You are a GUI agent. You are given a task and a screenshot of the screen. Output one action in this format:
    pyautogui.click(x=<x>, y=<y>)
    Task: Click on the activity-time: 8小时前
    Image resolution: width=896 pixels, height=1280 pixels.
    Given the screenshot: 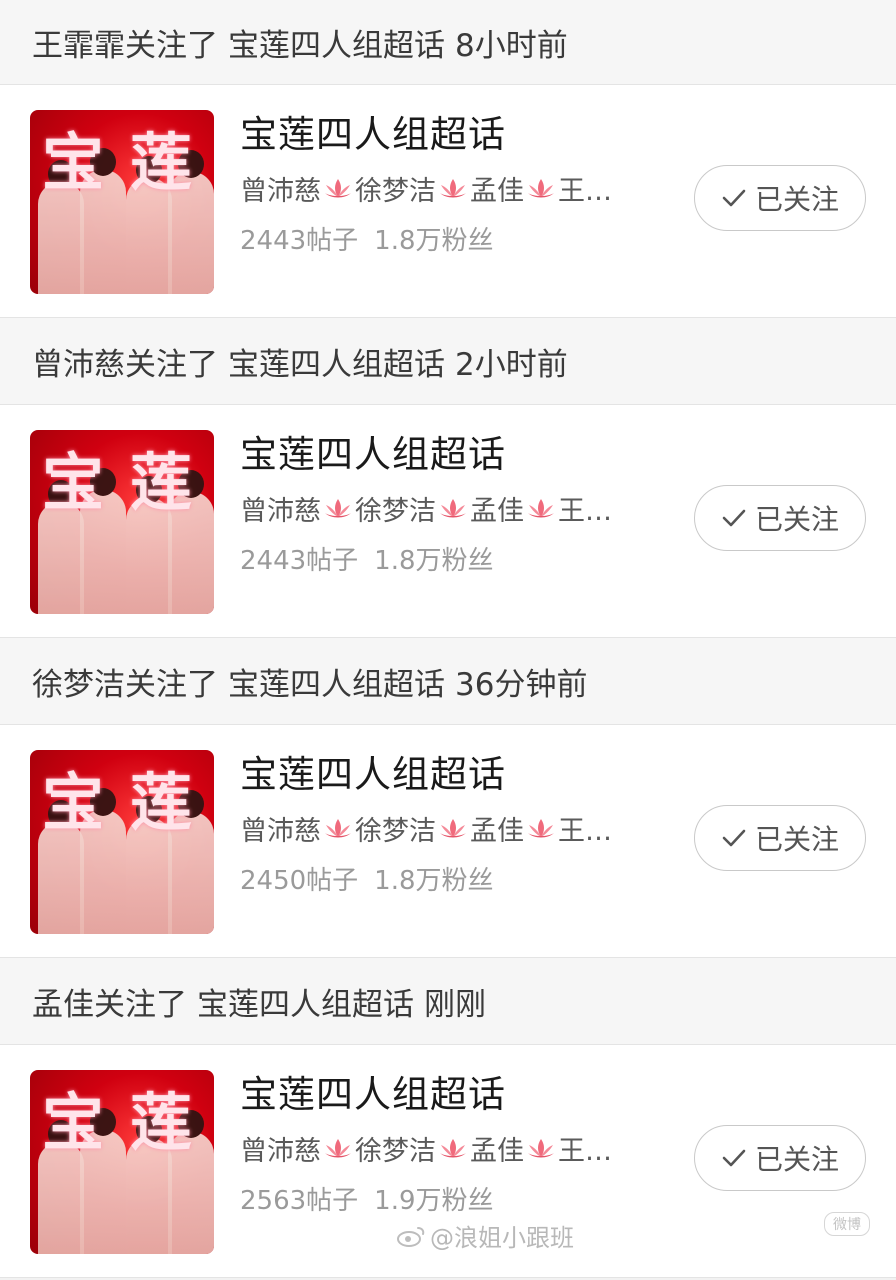 What is the action you would take?
    pyautogui.click(x=511, y=45)
    